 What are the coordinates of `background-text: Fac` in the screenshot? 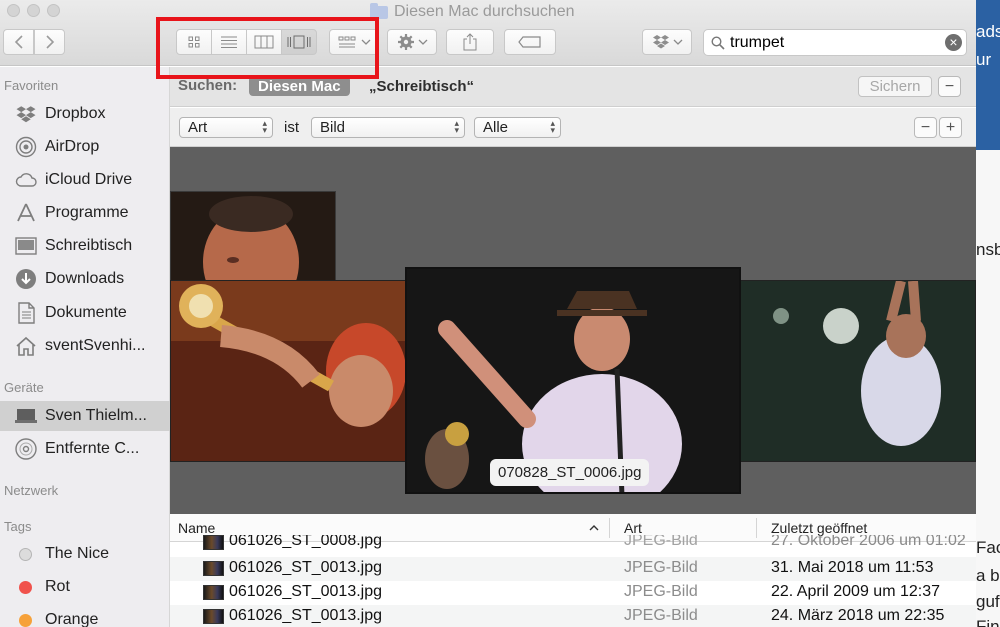 It's located at (988, 547).